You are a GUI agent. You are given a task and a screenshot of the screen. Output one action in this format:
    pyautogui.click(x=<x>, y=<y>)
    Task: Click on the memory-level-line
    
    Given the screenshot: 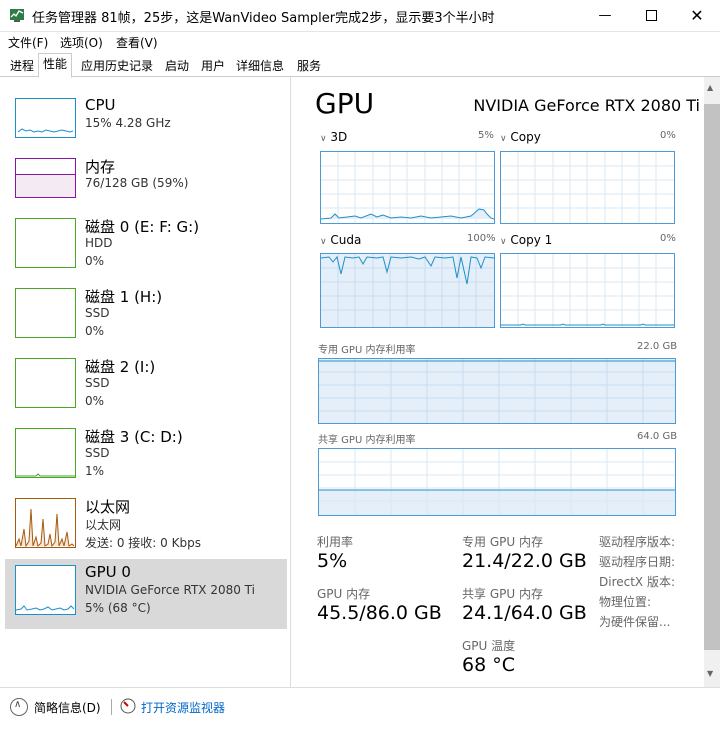 What is the action you would take?
    pyautogui.click(x=45, y=174)
    